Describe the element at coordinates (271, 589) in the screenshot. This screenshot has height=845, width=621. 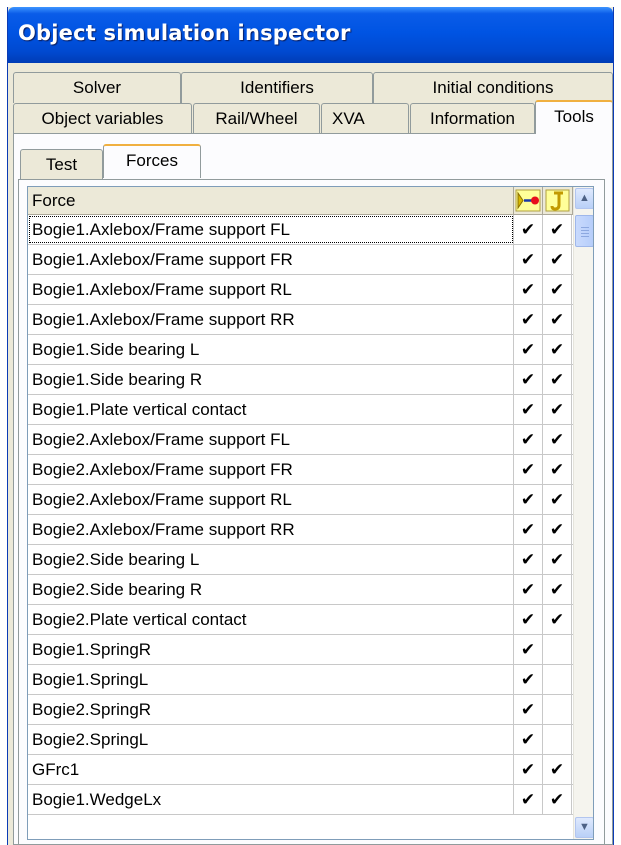
I see `force-name-cell: Bogie2.Side bearing R` at that location.